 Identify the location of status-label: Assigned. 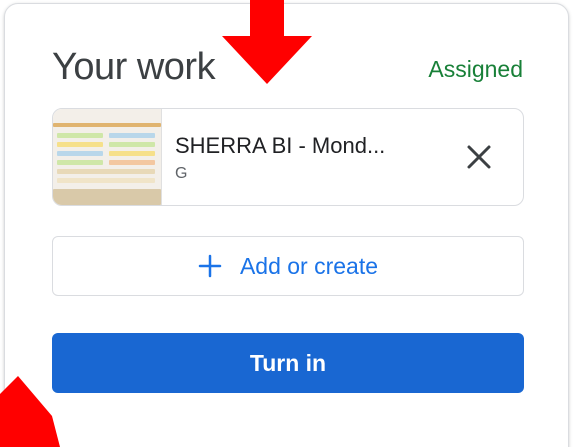
(475, 69).